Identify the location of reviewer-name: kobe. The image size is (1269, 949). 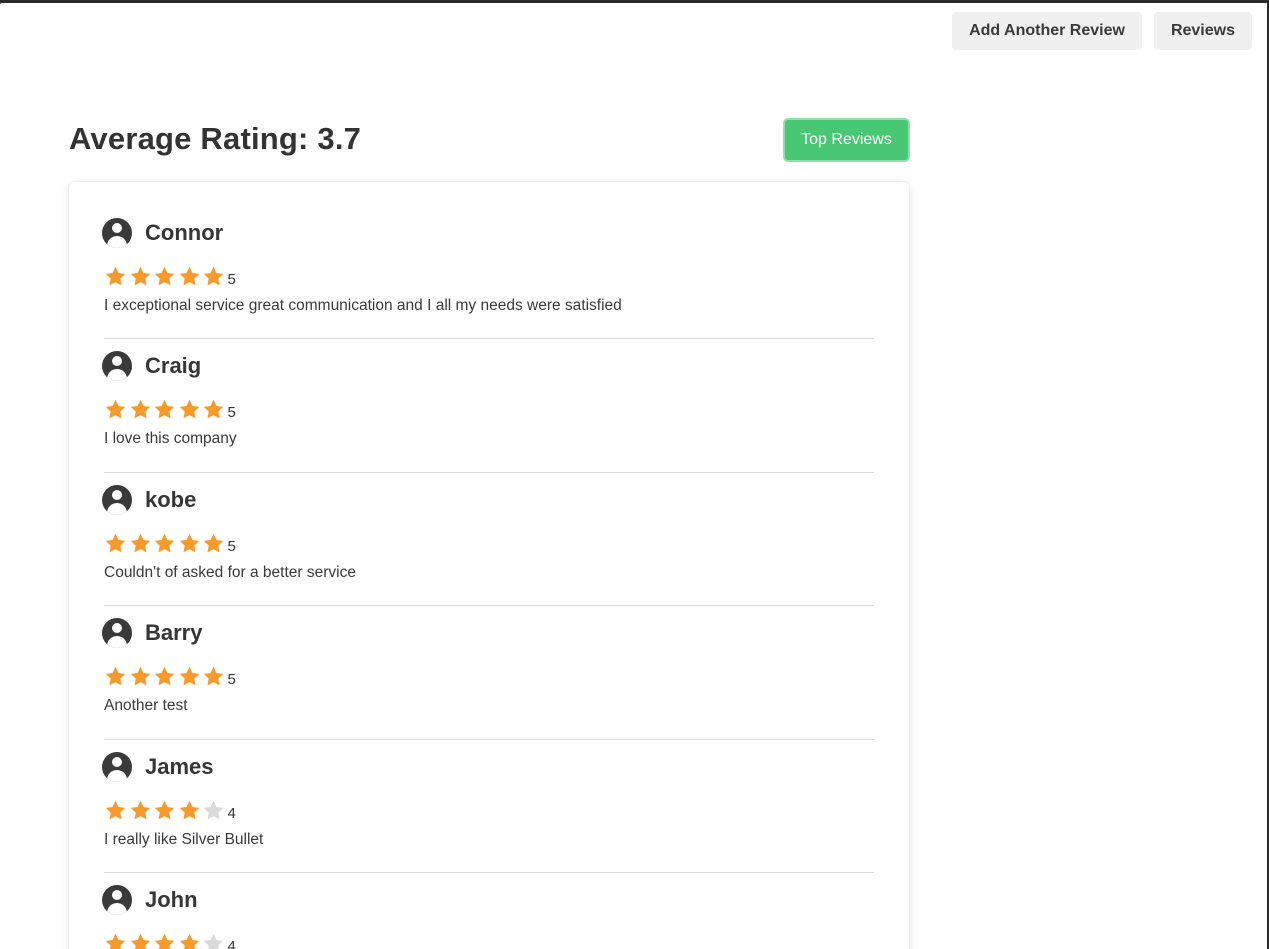
(171, 499).